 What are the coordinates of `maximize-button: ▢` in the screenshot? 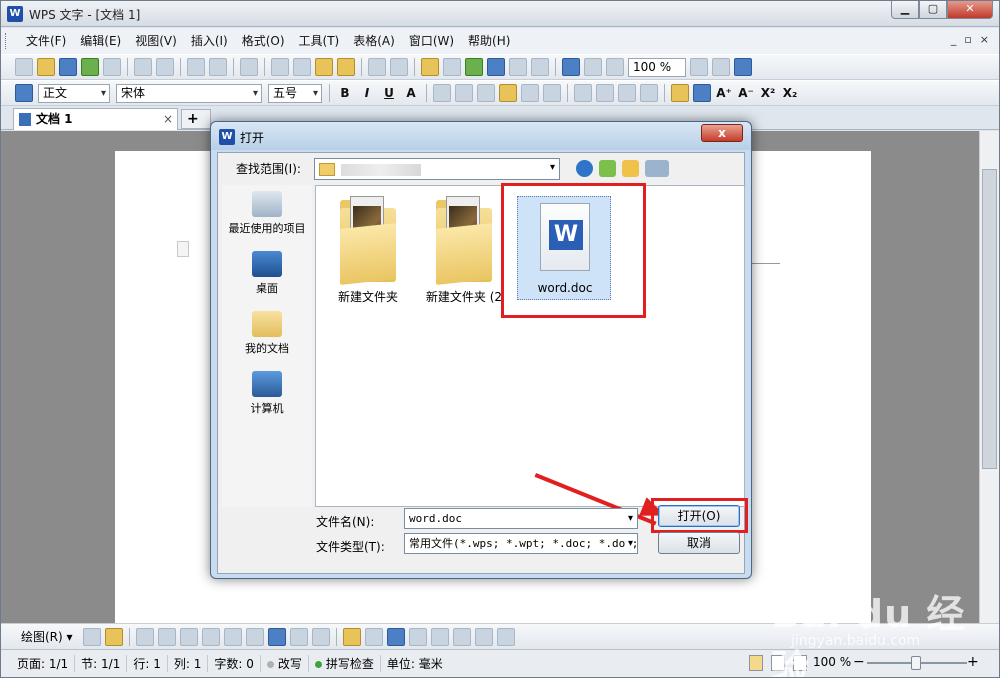 It's located at (933, 10).